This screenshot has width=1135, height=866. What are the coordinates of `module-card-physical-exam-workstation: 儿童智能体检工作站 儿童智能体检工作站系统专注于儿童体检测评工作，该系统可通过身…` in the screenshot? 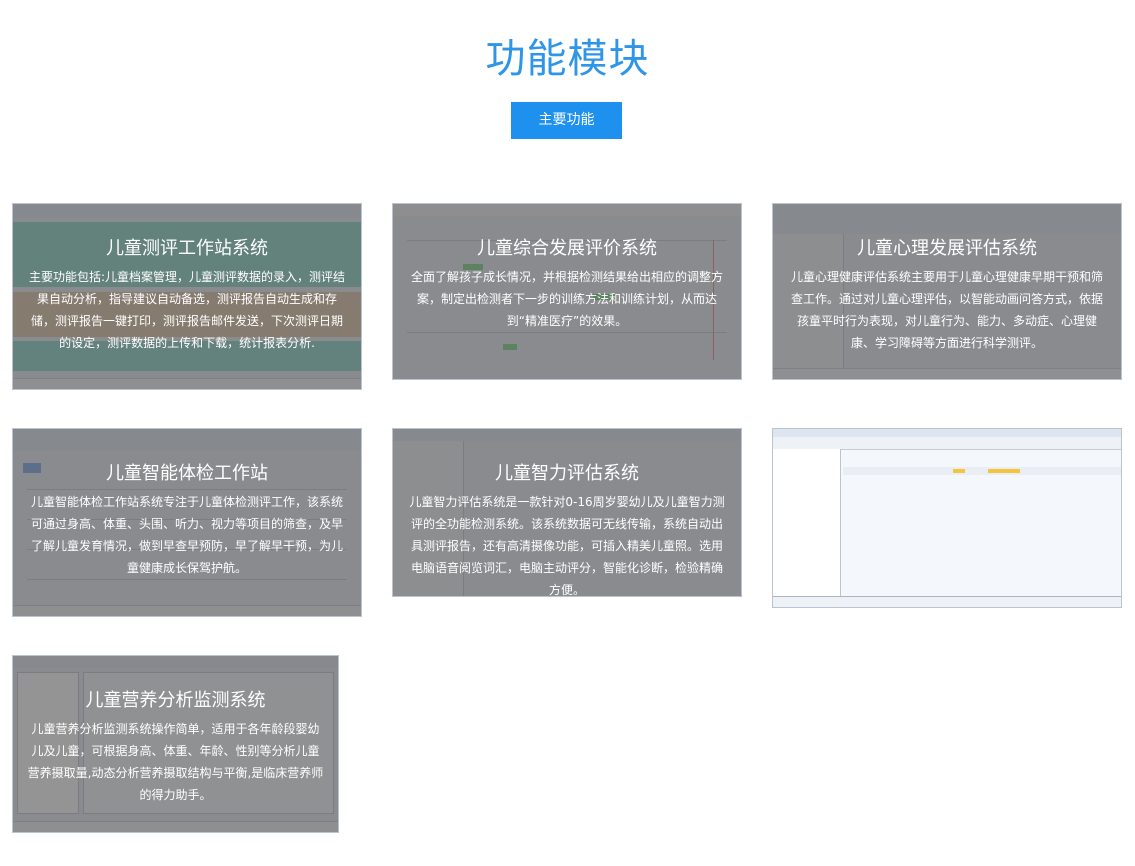 It's located at (187, 522).